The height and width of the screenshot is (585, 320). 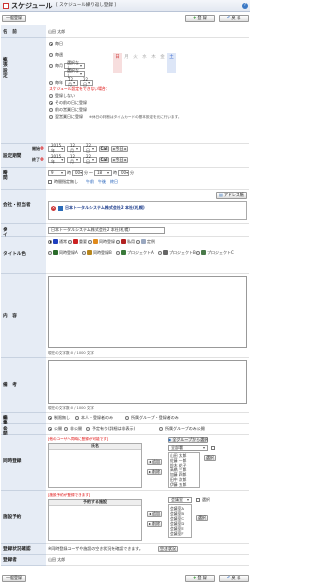 I want to click on public-group-radio, so click(x=161, y=429).